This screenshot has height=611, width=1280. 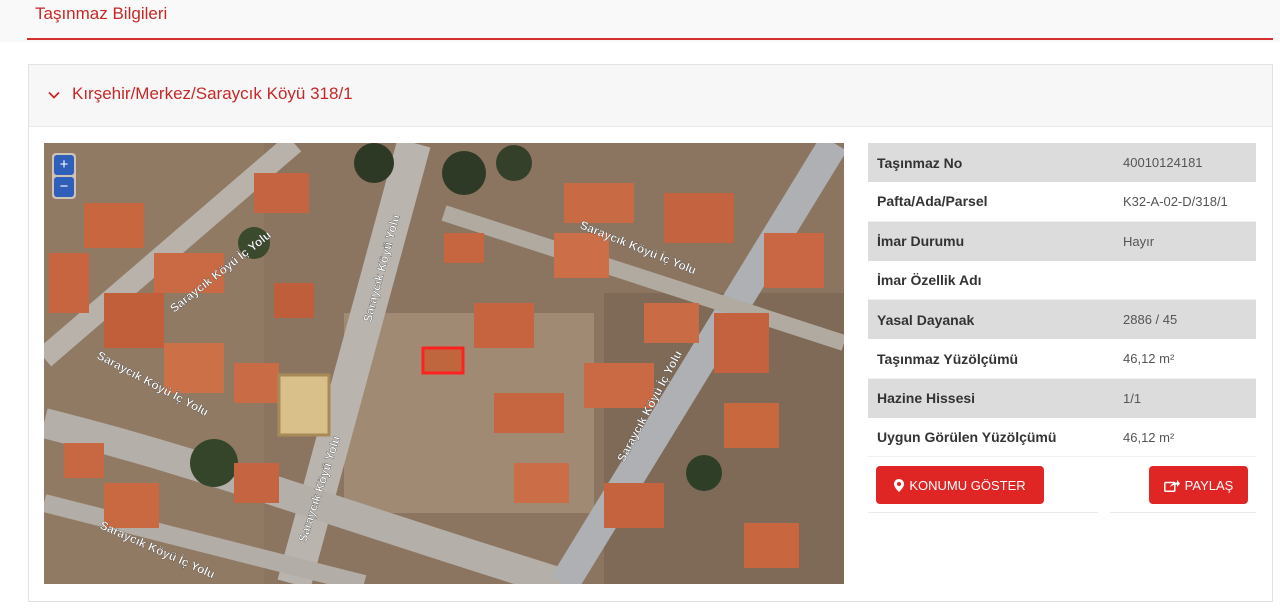 What do you see at coordinates (1062, 320) in the screenshot?
I see `table-row: Yasal Dayanak 2886 / 45` at bounding box center [1062, 320].